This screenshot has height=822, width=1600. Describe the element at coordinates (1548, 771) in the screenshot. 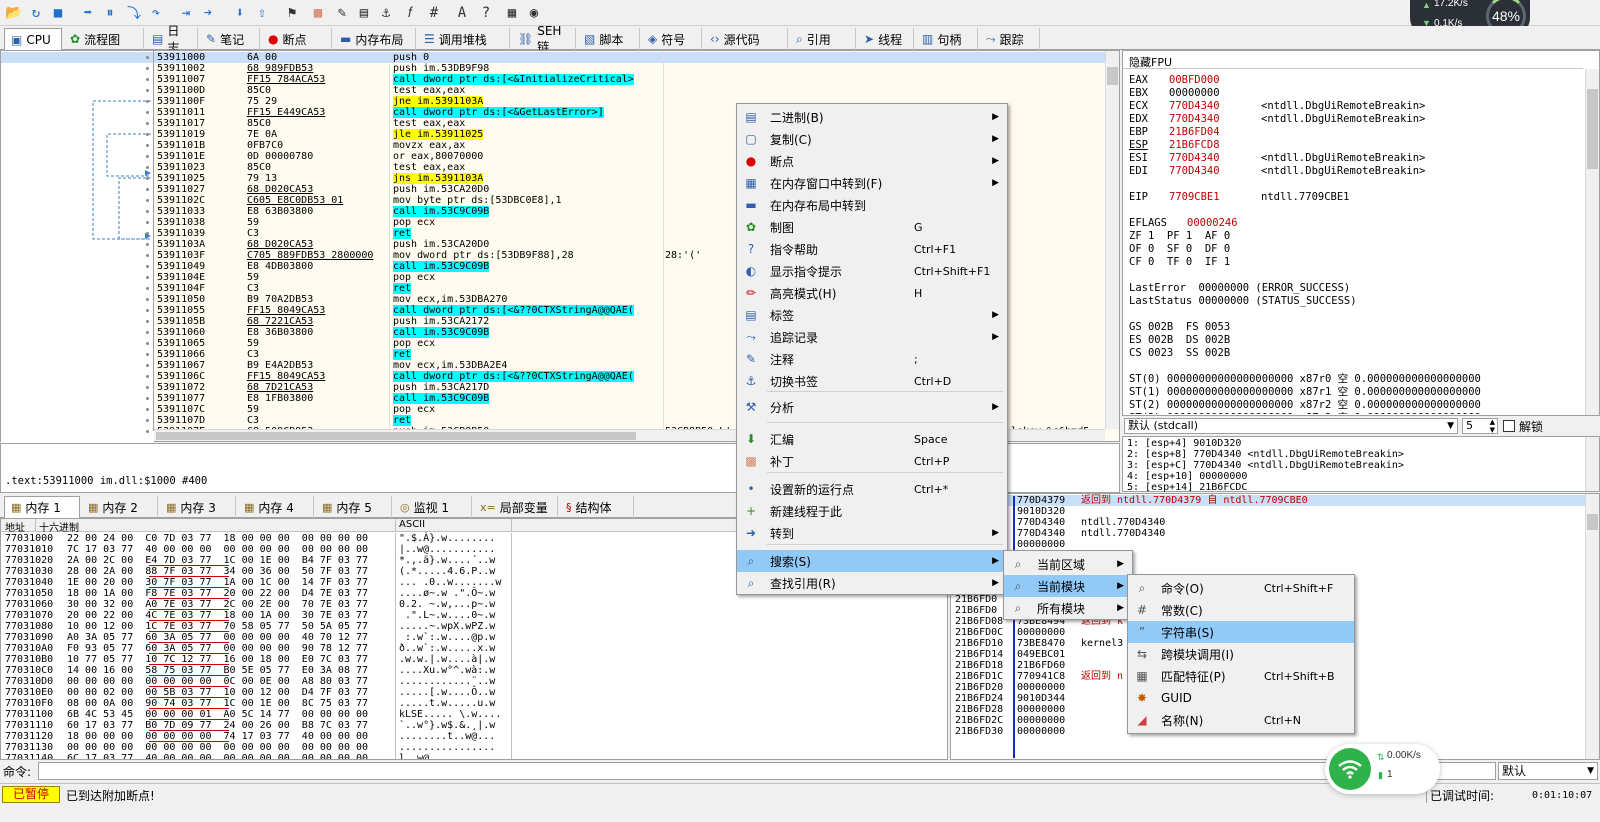

I see `command-mode-select: 默认 ▼` at that location.